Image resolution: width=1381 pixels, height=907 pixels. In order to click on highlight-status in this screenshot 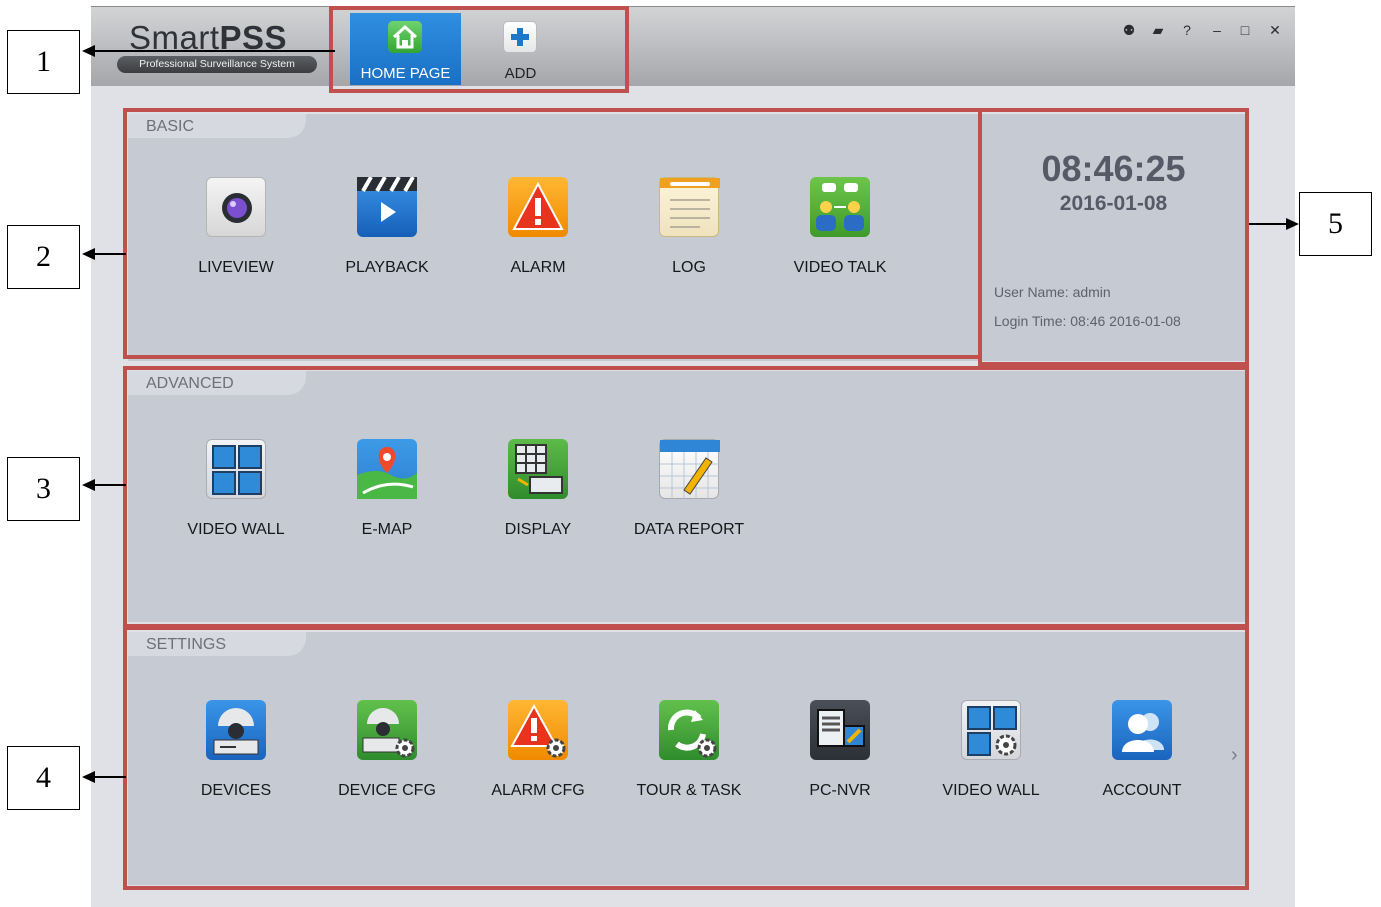, I will do `click(1113, 237)`.